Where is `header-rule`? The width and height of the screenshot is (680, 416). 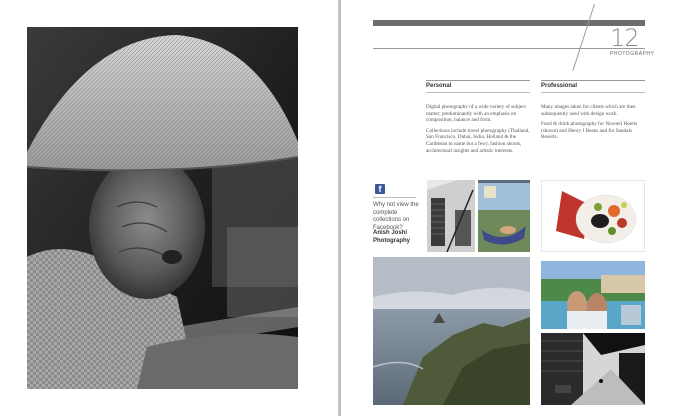 header-rule is located at coordinates (509, 48).